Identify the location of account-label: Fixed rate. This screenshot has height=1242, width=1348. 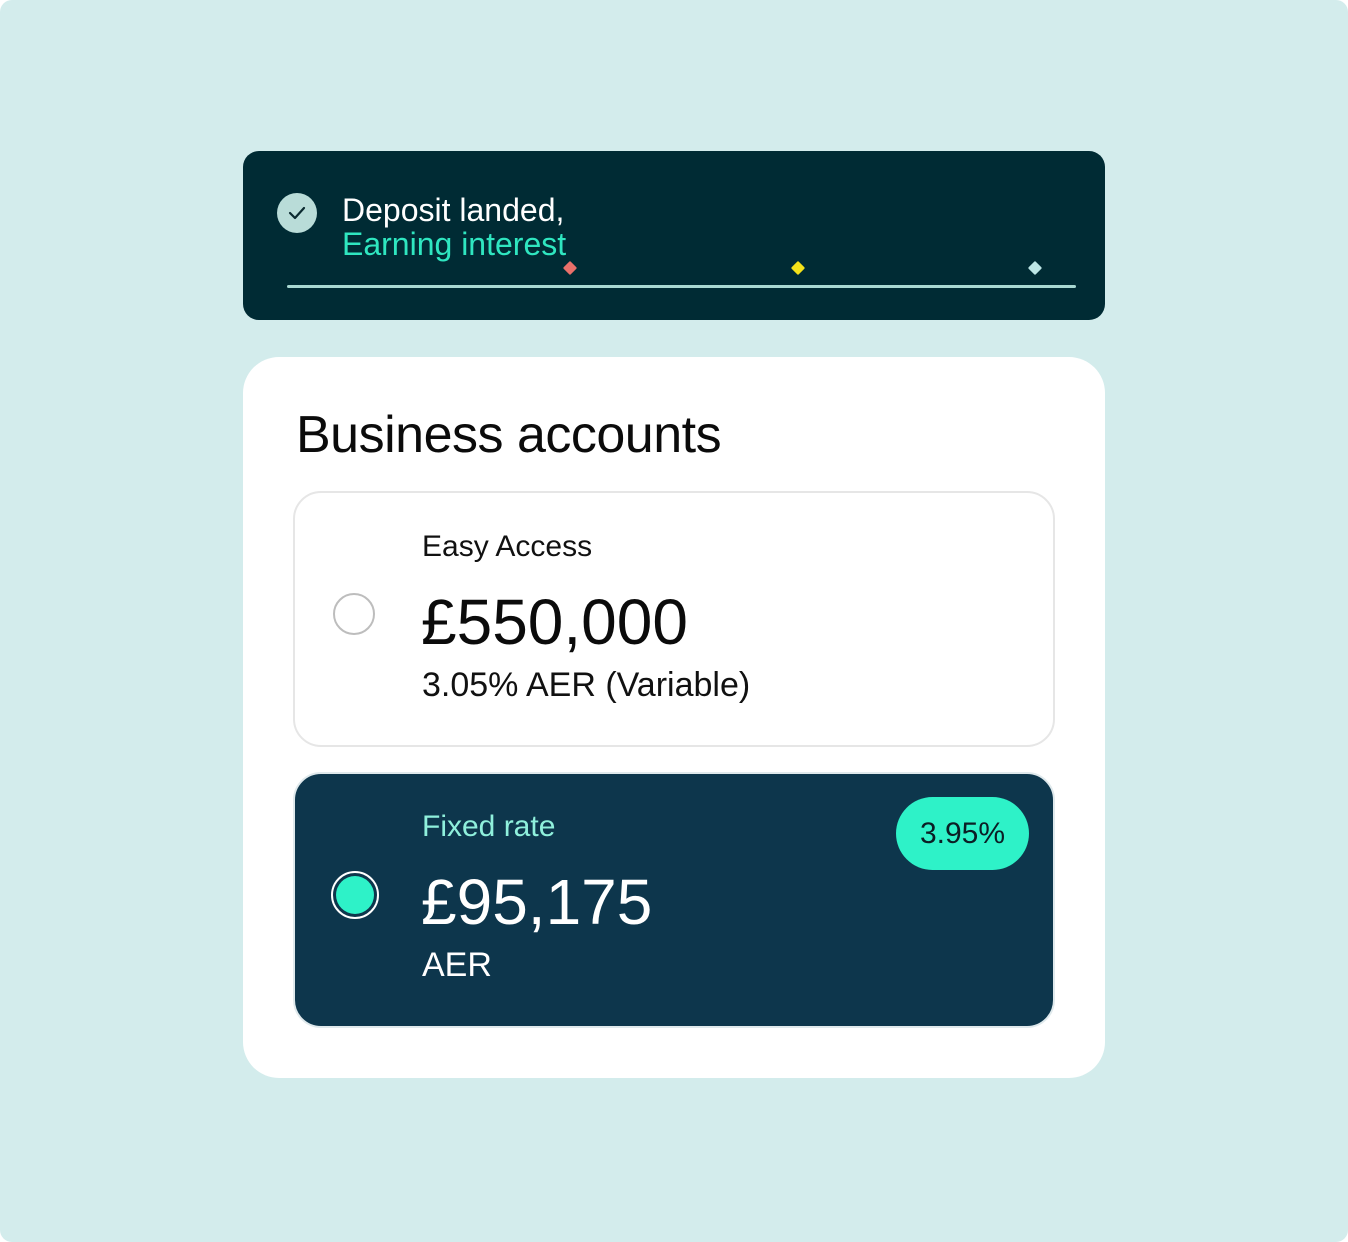
(489, 826).